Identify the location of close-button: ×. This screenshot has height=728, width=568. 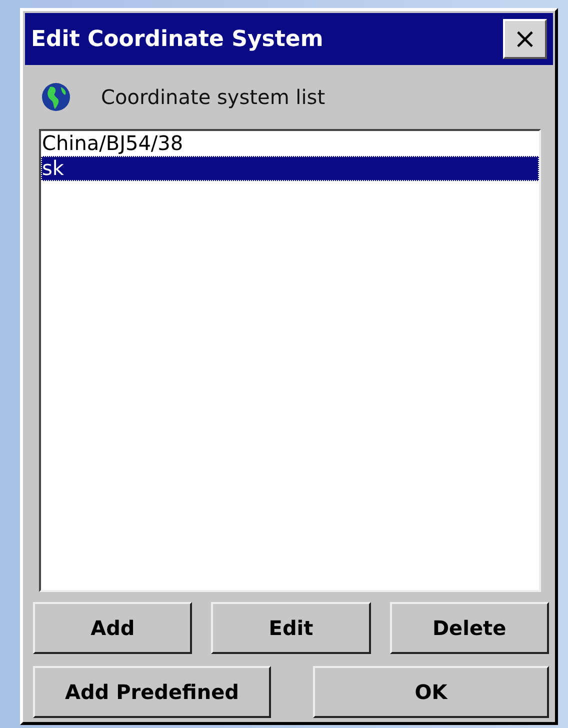
(525, 39).